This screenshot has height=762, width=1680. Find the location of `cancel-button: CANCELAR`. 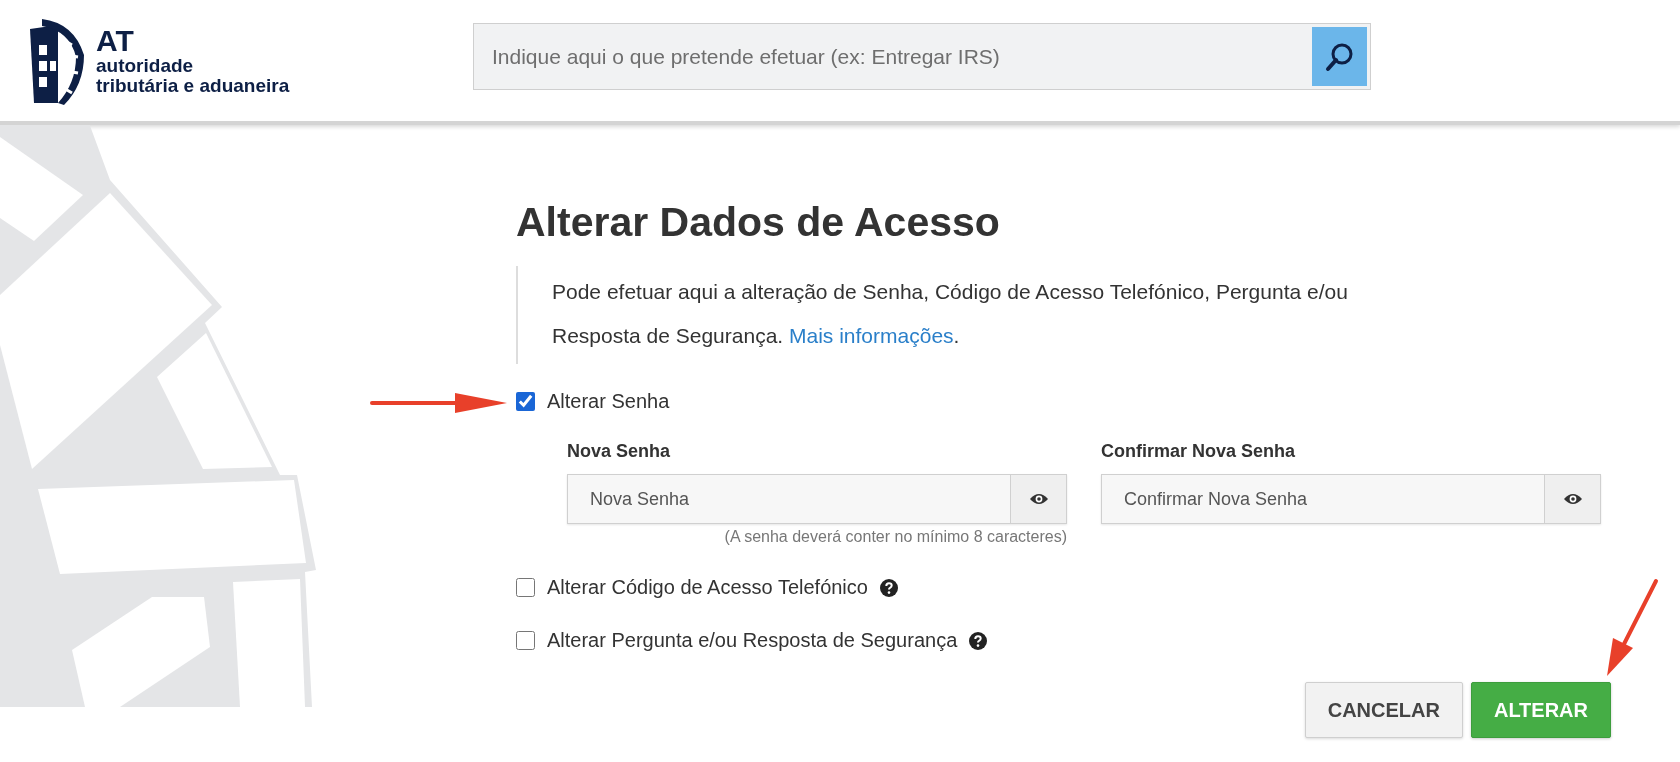

cancel-button: CANCELAR is located at coordinates (1383, 710).